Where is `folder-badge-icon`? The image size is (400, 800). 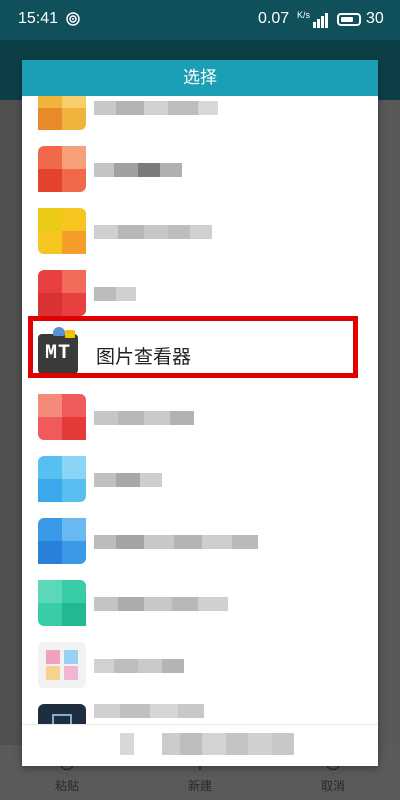 folder-badge-icon is located at coordinates (70, 334).